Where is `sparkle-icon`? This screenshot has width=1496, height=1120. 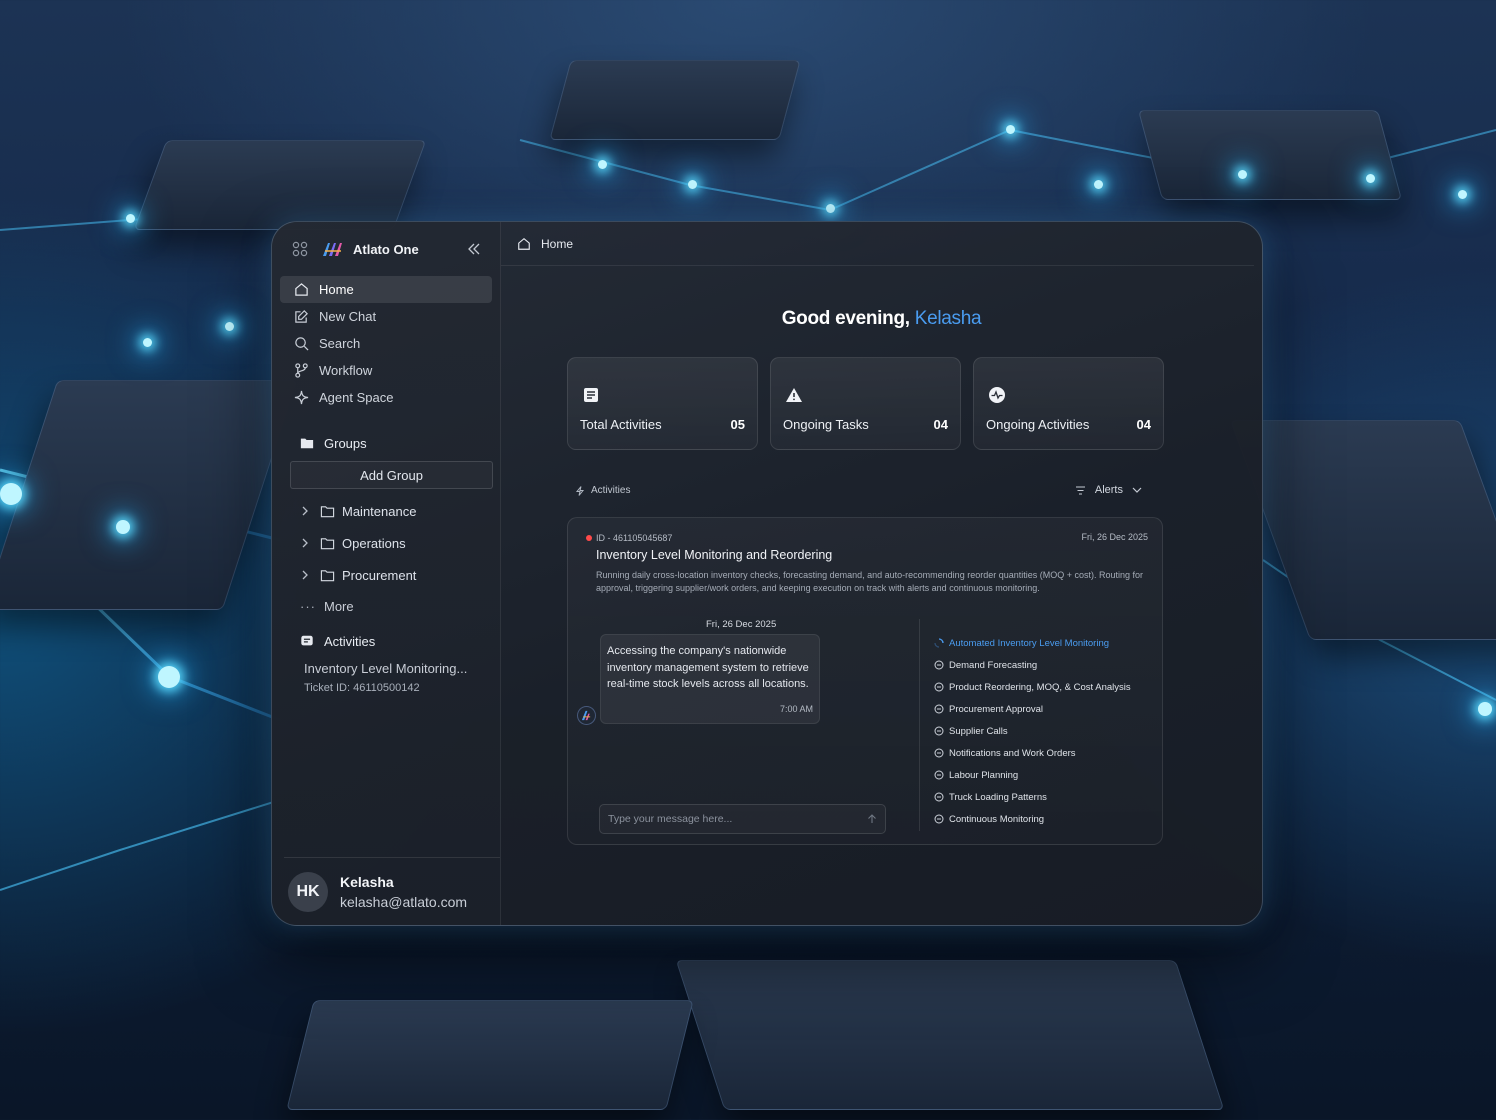 sparkle-icon is located at coordinates (301, 397).